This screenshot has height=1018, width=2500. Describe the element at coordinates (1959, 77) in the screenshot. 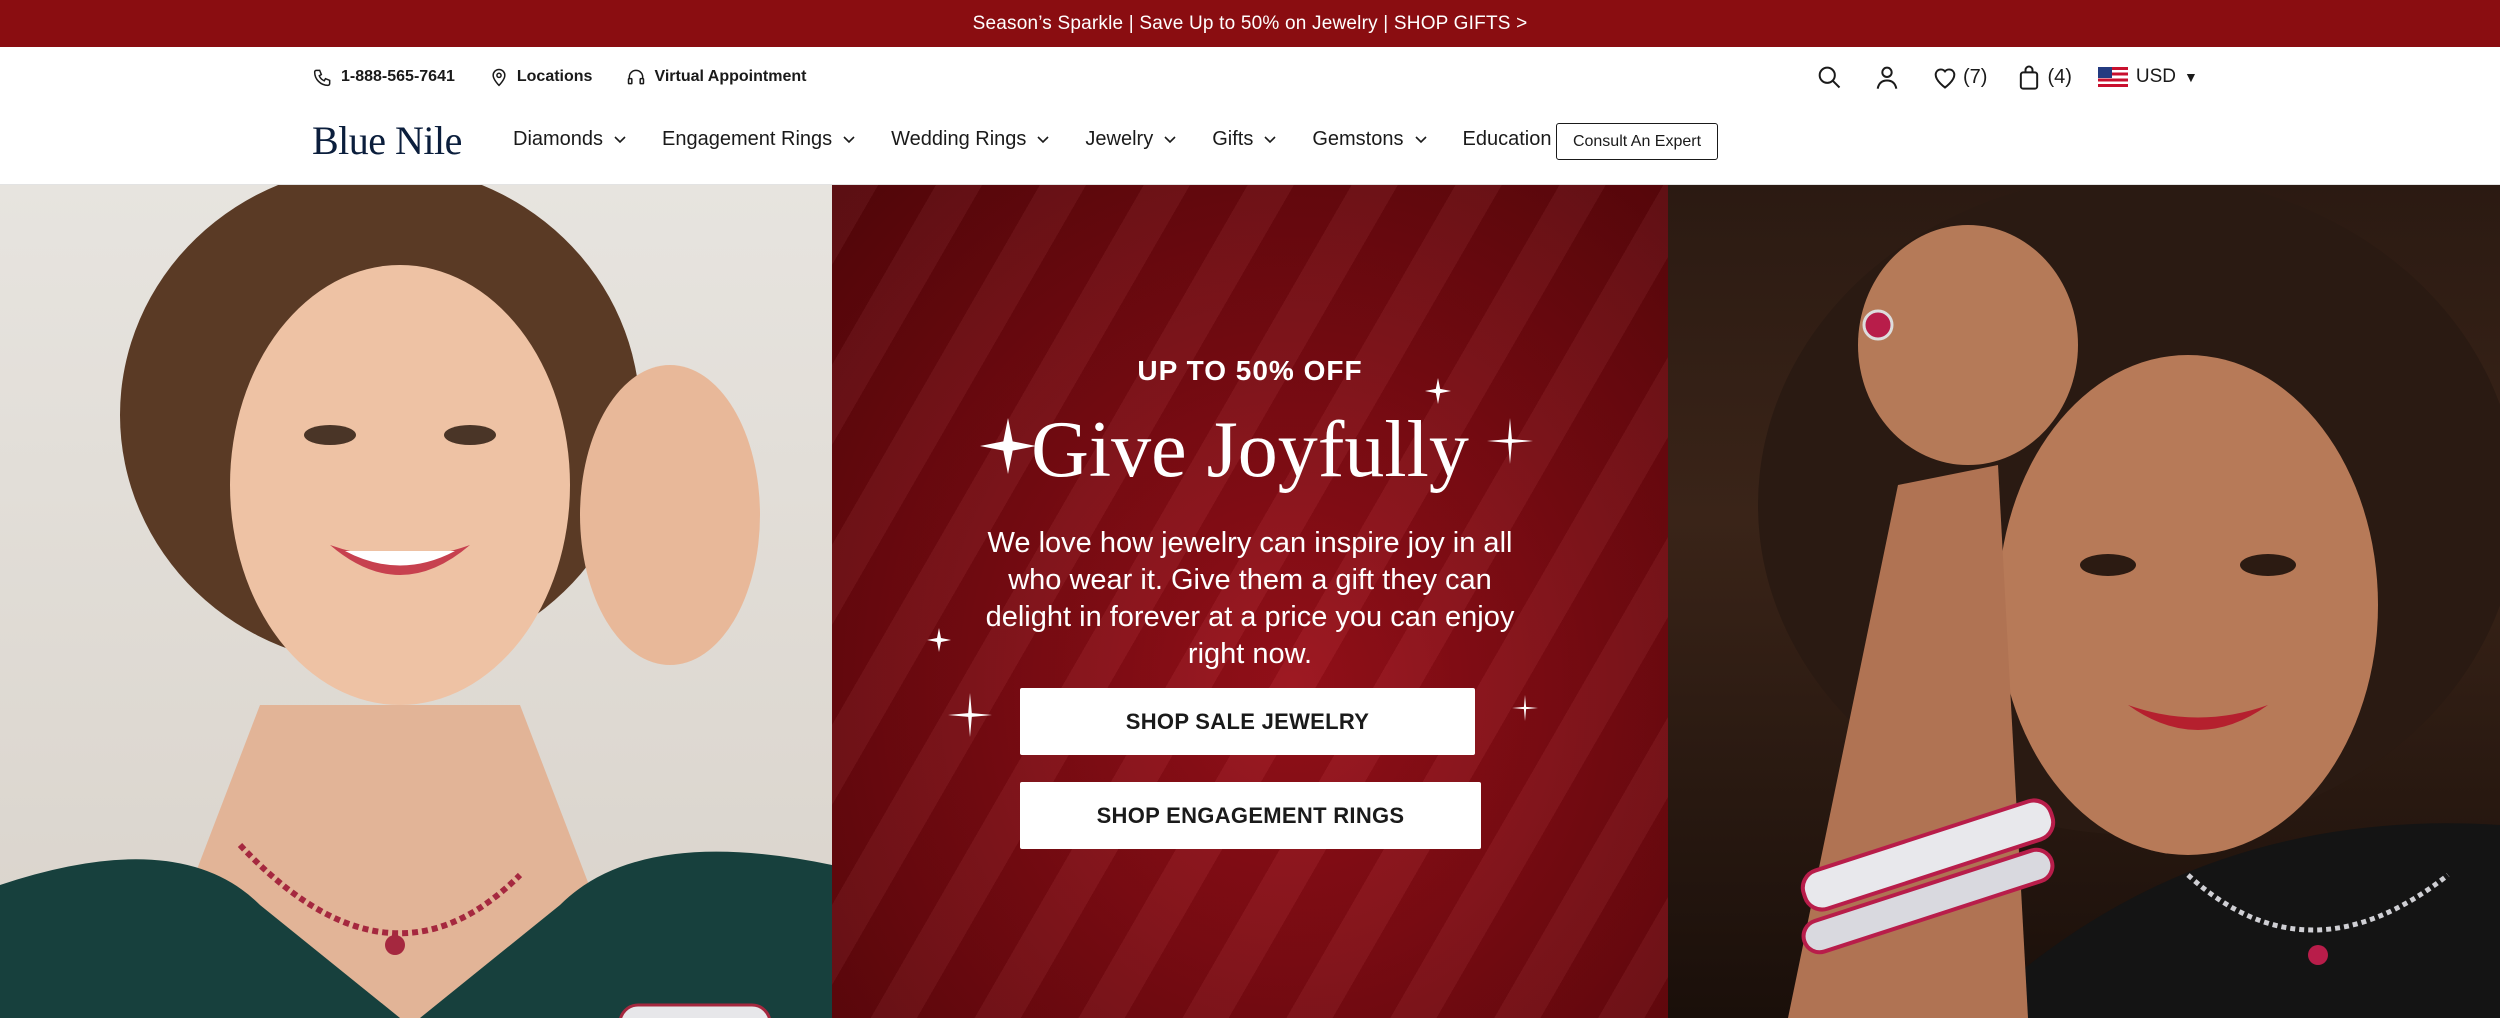

I see `wishlist-button: (7)` at that location.